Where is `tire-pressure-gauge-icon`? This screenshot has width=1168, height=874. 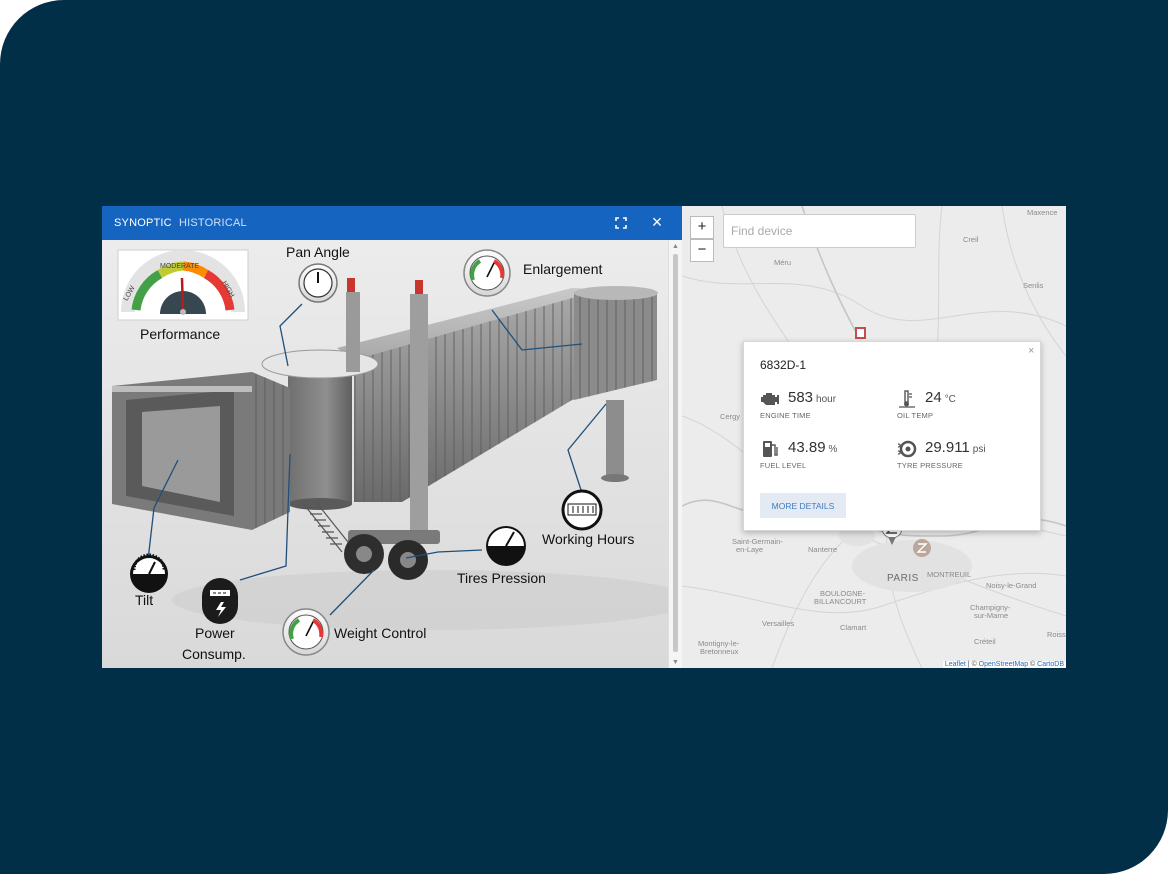 tire-pressure-gauge-icon is located at coordinates (506, 546).